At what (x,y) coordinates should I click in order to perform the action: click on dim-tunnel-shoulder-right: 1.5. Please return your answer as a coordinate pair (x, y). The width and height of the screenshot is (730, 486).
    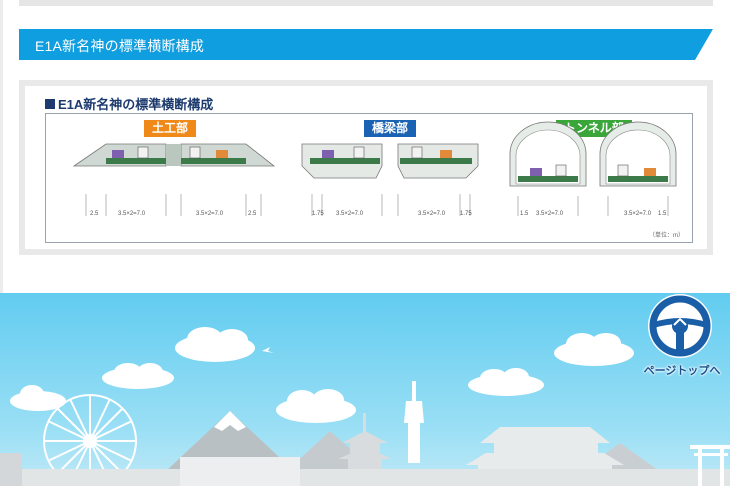
    Looking at the image, I should click on (662, 214).